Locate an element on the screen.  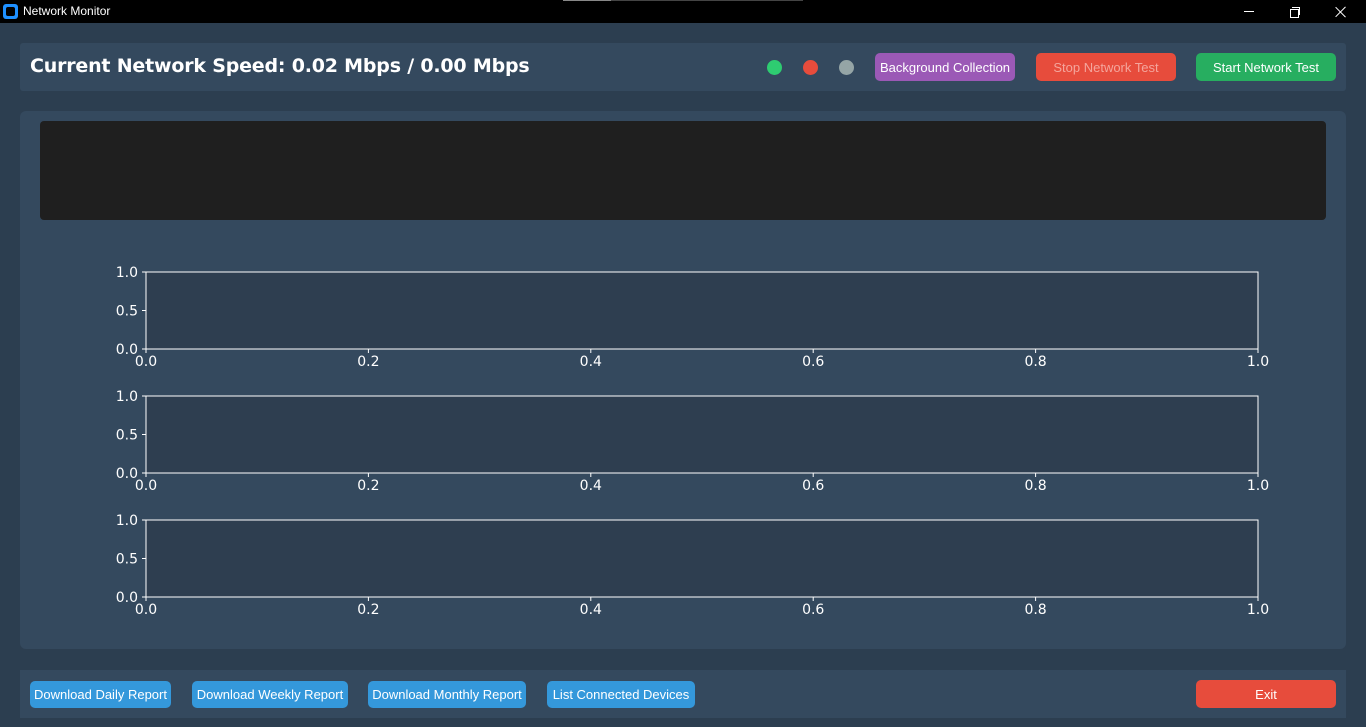
gray-status-indicator is located at coordinates (846, 67).